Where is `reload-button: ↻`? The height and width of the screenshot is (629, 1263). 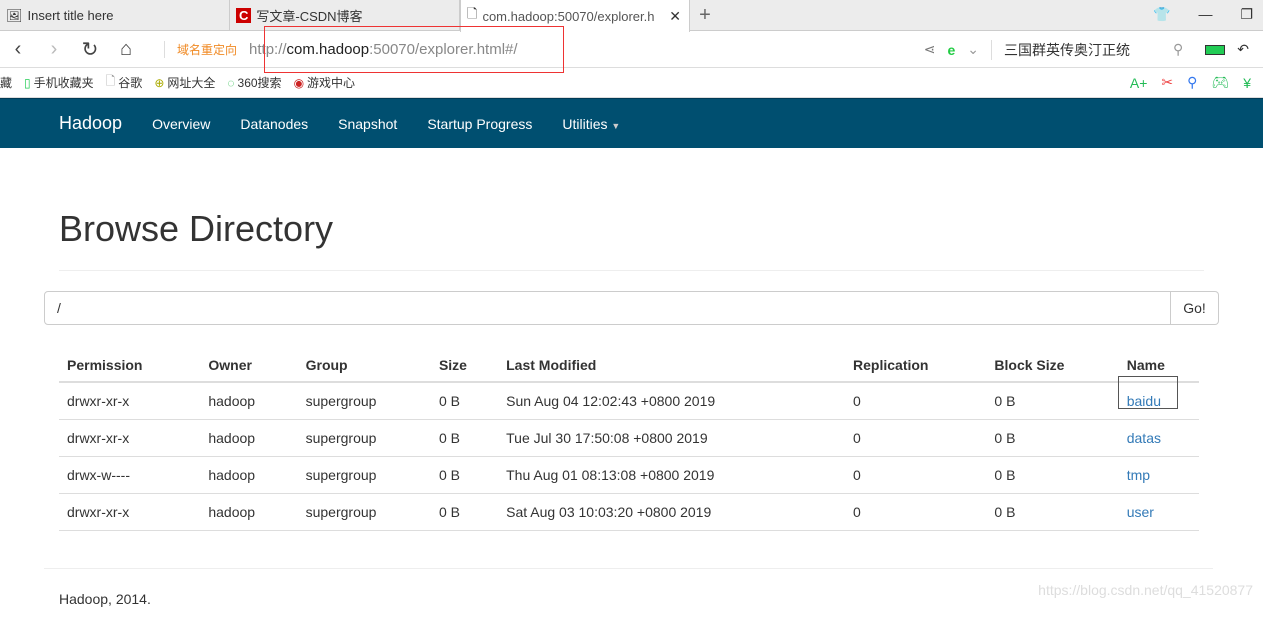
reload-button: ↻ is located at coordinates (90, 49).